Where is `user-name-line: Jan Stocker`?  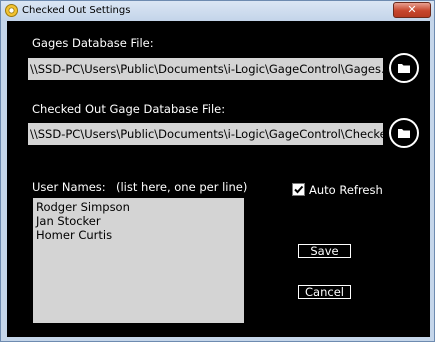
user-name-line: Jan Stocker is located at coordinates (68, 221).